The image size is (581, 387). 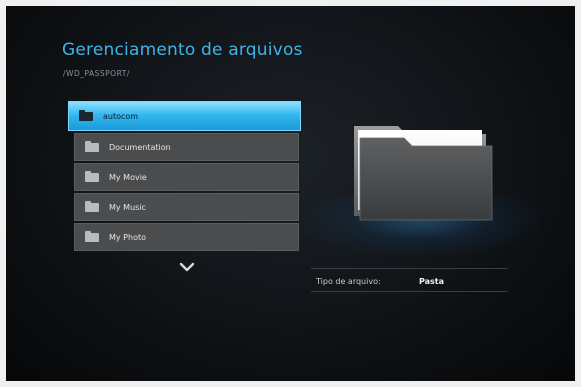 I want to click on file-item-label: autocom, so click(x=121, y=116).